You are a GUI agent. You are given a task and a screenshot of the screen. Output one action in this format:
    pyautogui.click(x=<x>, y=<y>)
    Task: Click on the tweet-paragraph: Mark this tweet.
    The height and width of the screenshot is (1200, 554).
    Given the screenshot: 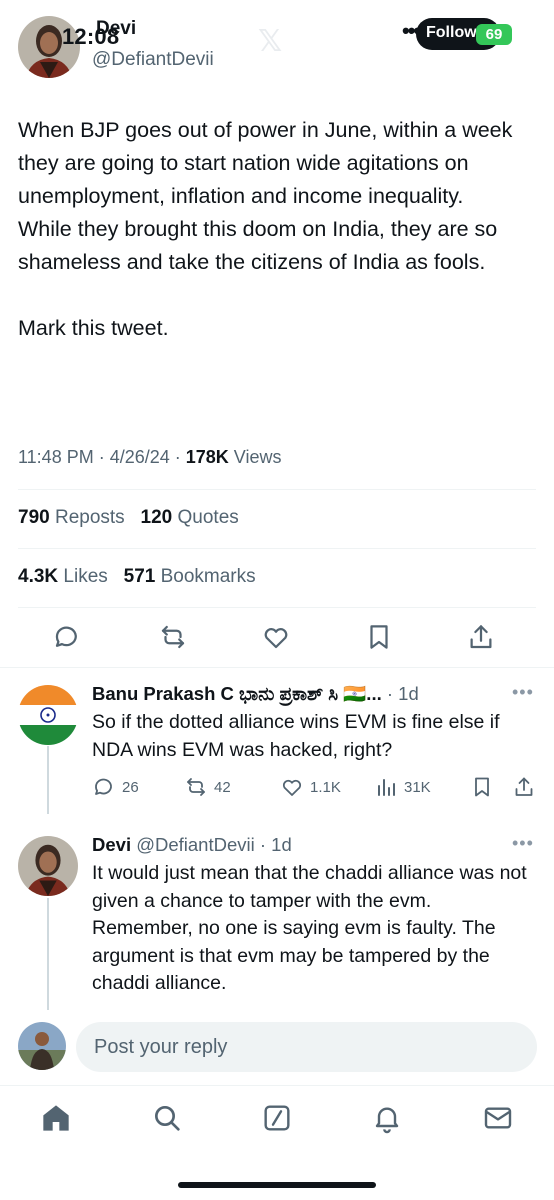 What is the action you would take?
    pyautogui.click(x=93, y=328)
    